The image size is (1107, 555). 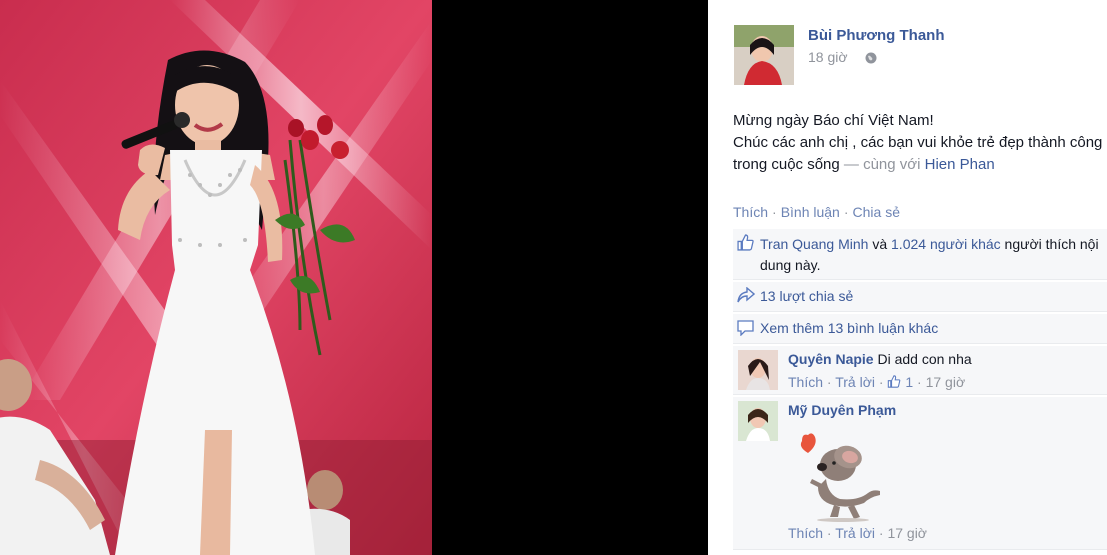 I want to click on others-link: 1.024 người khác, so click(x=946, y=244).